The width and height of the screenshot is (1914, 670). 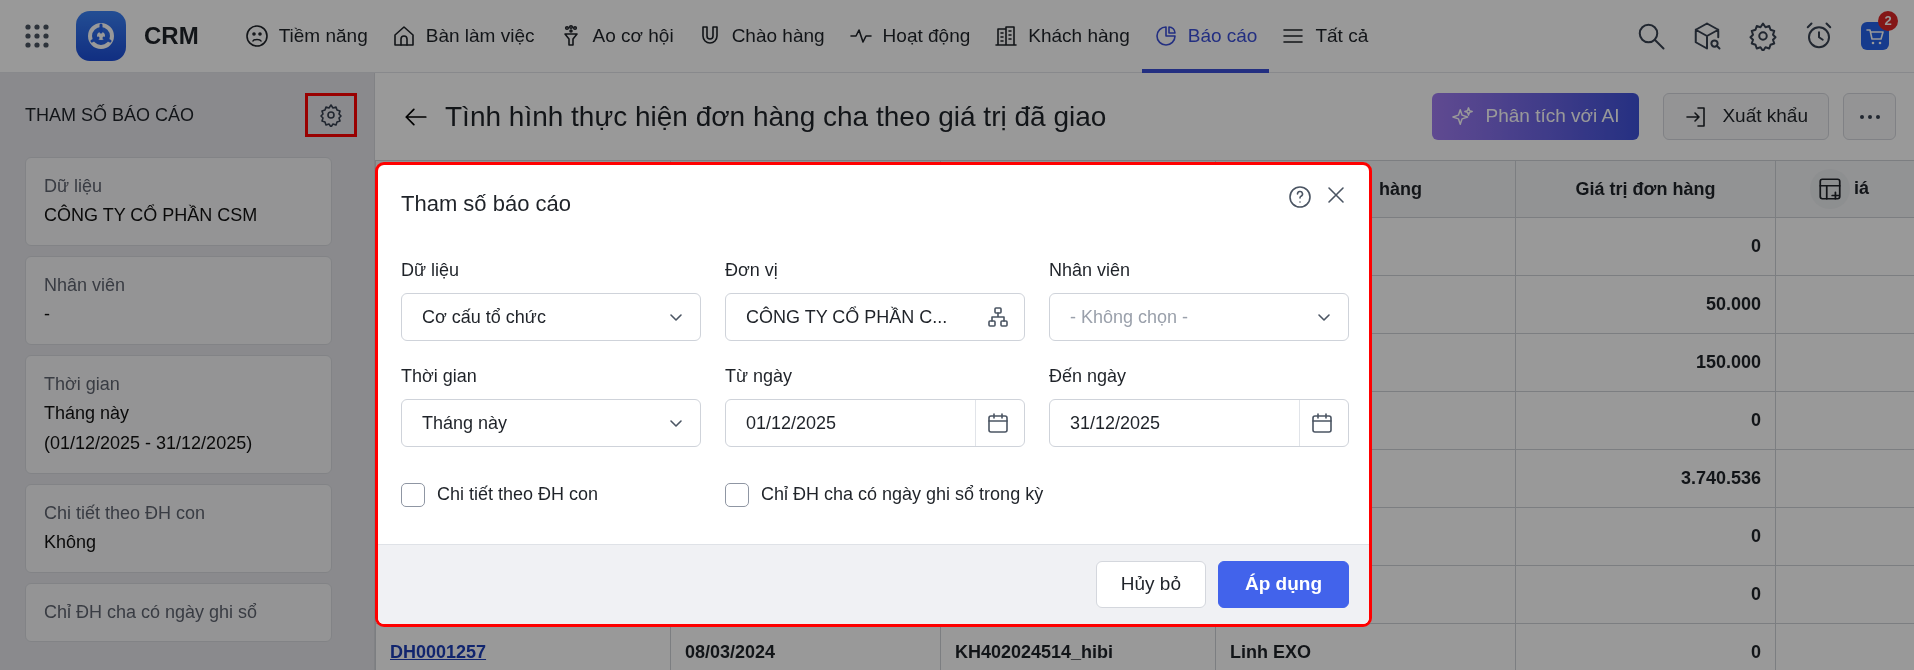 What do you see at coordinates (902, 494) in the screenshot?
I see `checkbox-label: Chỉ ĐH cha có ngày ghi sổ trong kỳ` at bounding box center [902, 494].